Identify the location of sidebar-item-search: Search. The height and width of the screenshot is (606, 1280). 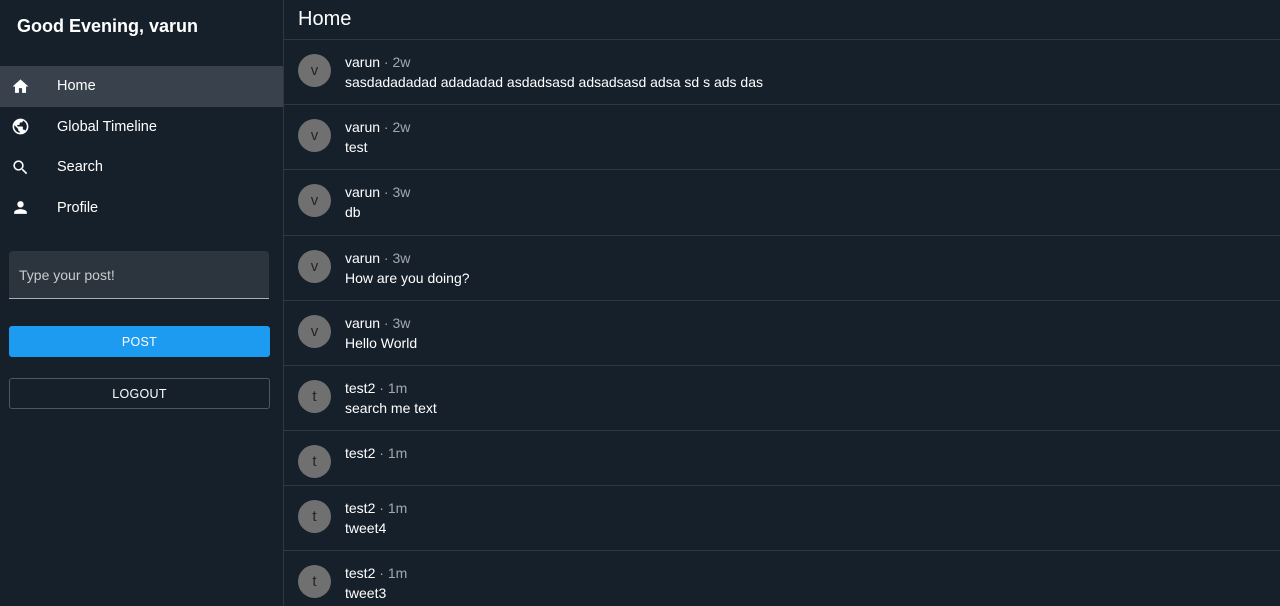
(141, 167).